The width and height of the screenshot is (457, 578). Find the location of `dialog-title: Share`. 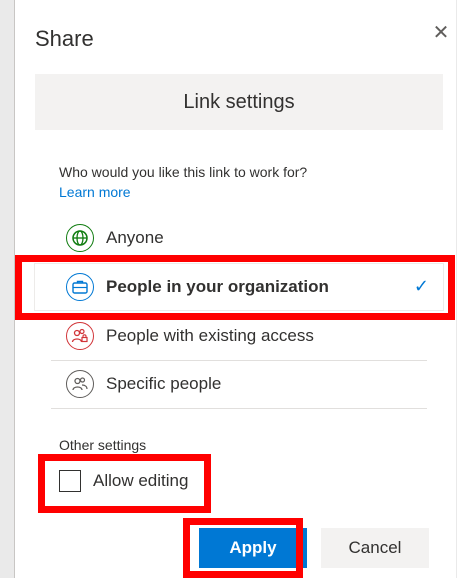

dialog-title: Share is located at coordinates (64, 38).